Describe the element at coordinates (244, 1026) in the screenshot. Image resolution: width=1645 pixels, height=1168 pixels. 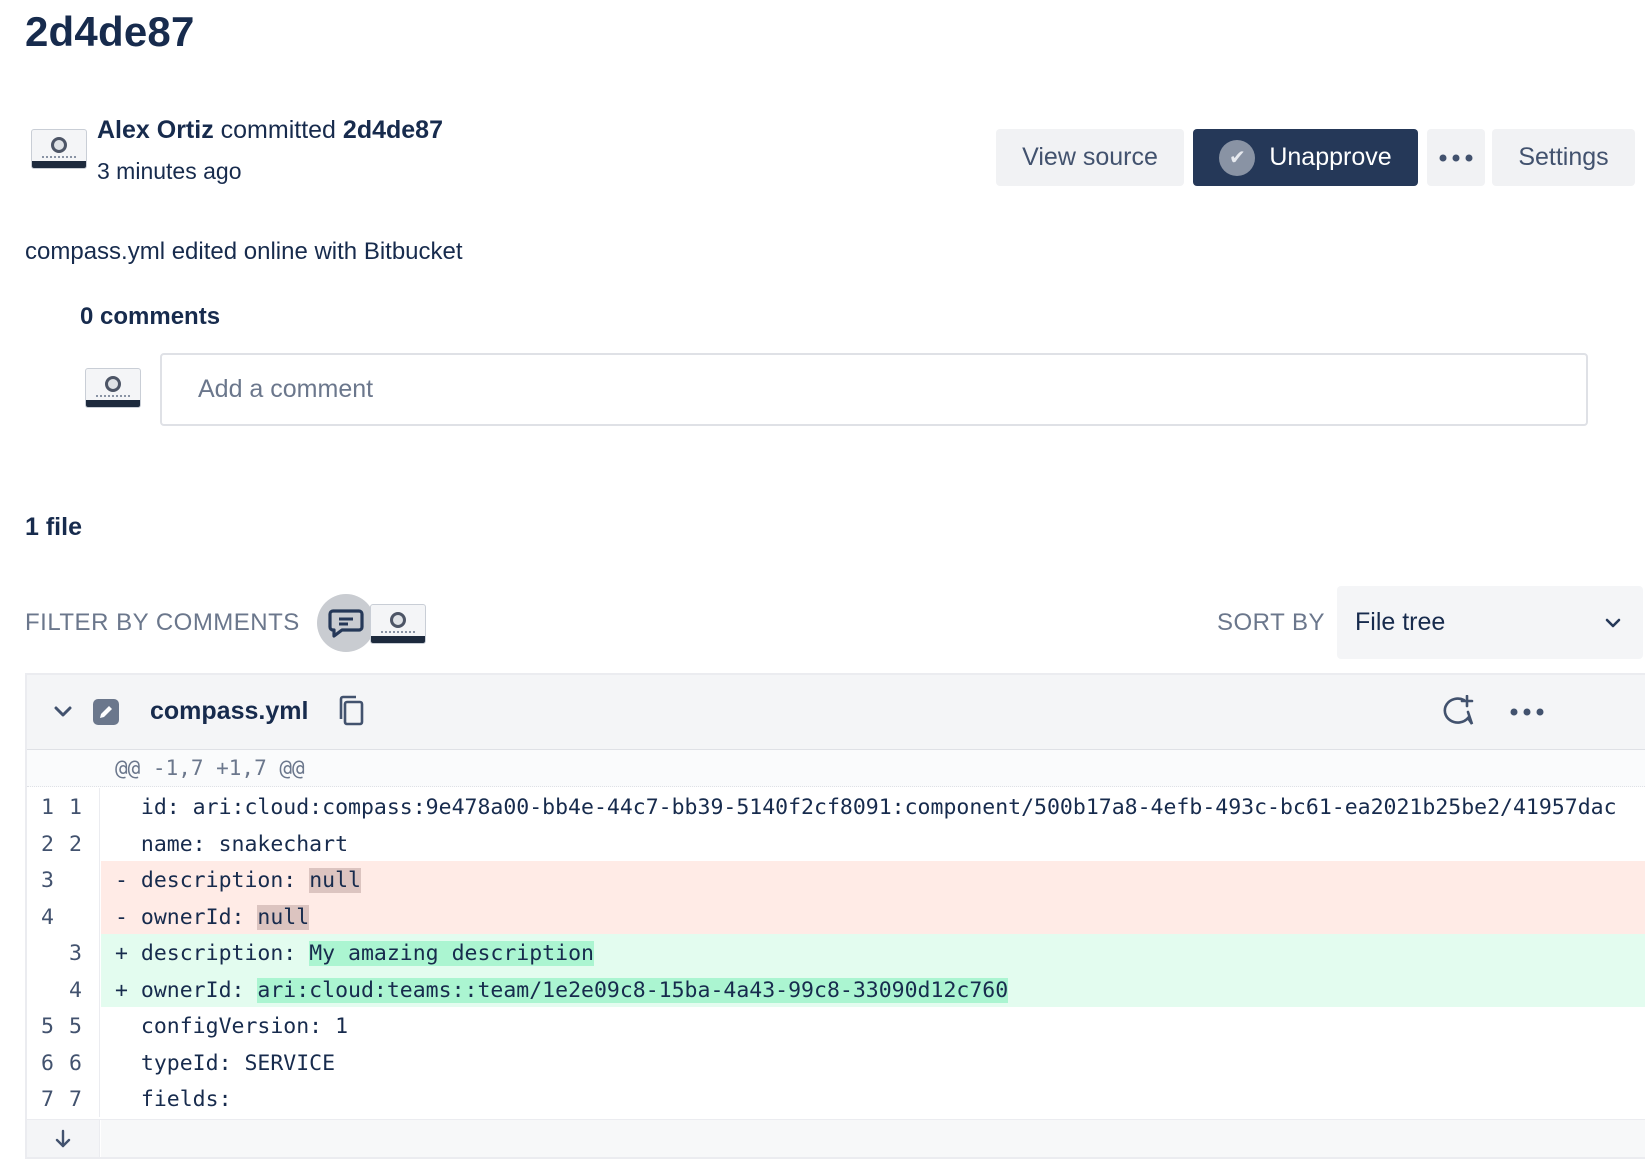
I see `diff-line-code: configVersion: 1` at that location.